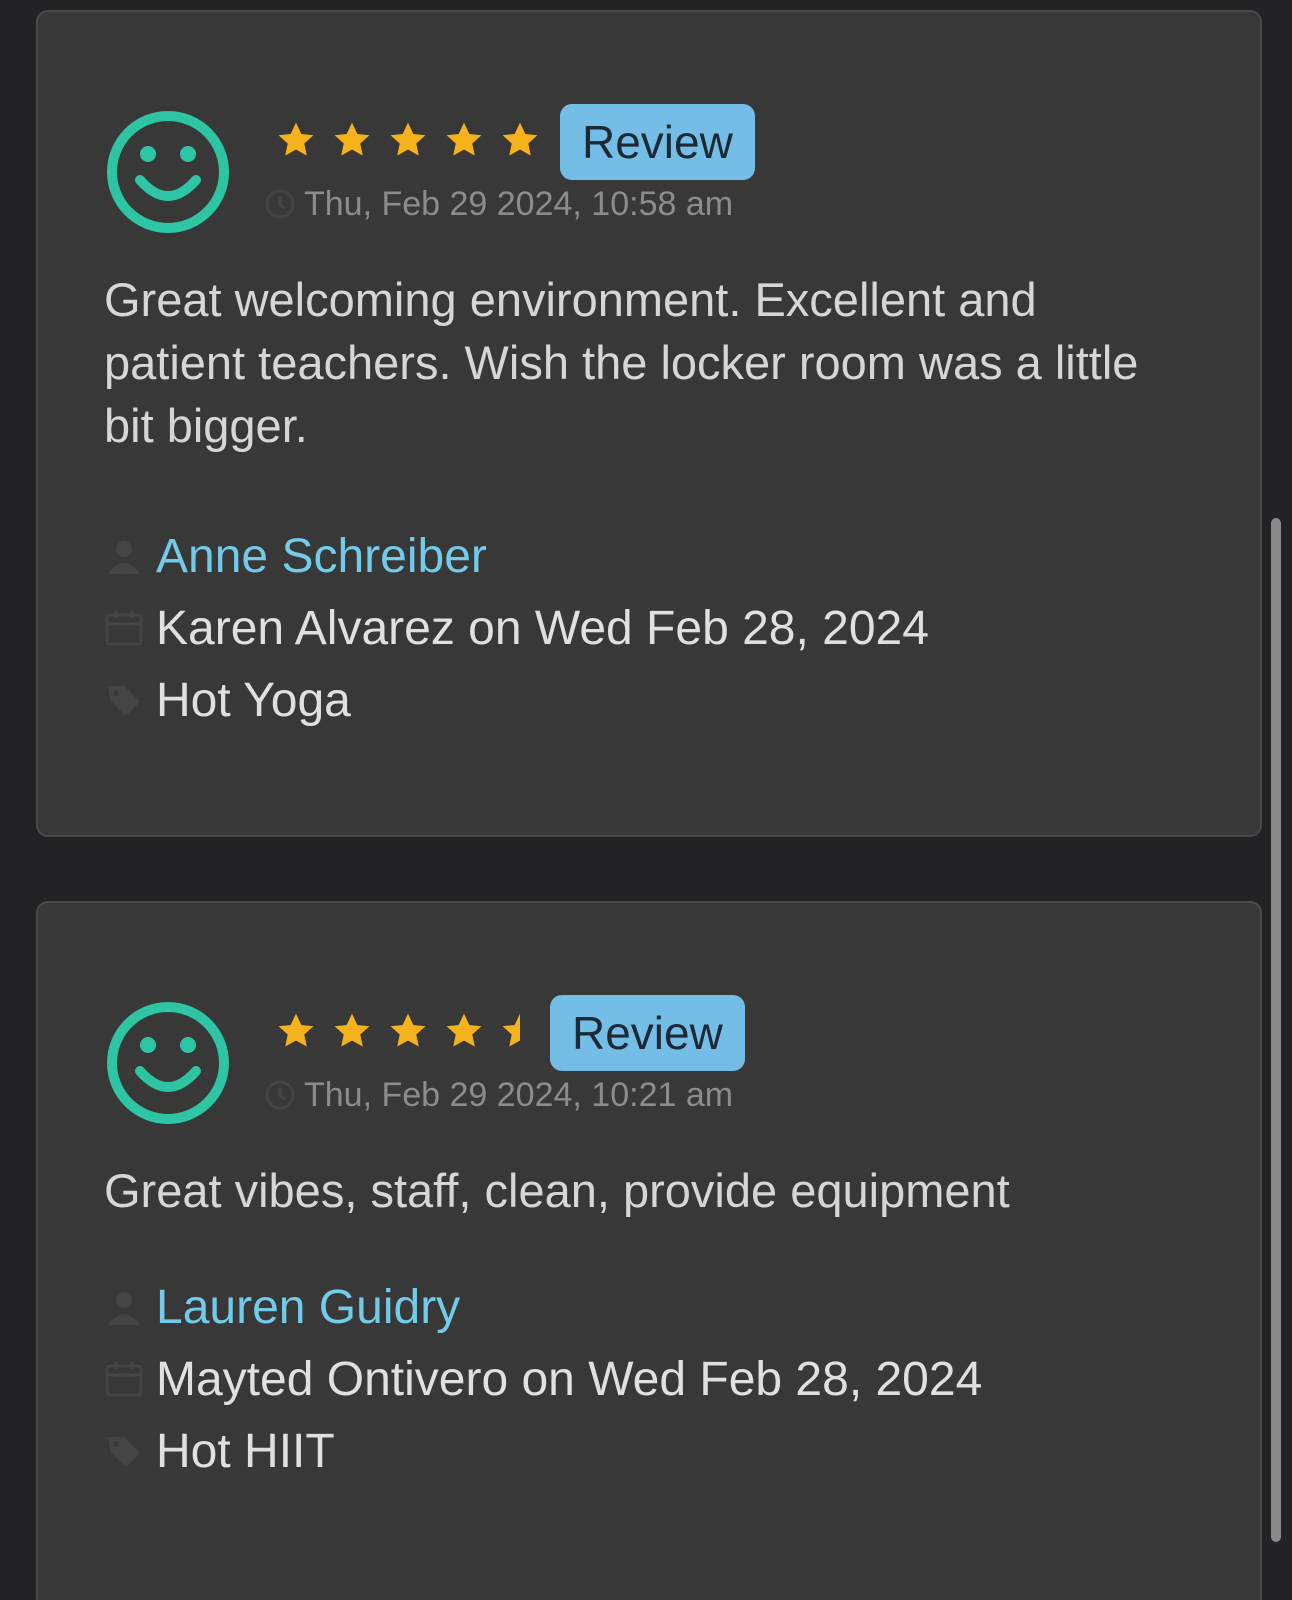 The height and width of the screenshot is (1600, 1292). I want to click on client-row: Anne Schreiber, so click(295, 556).